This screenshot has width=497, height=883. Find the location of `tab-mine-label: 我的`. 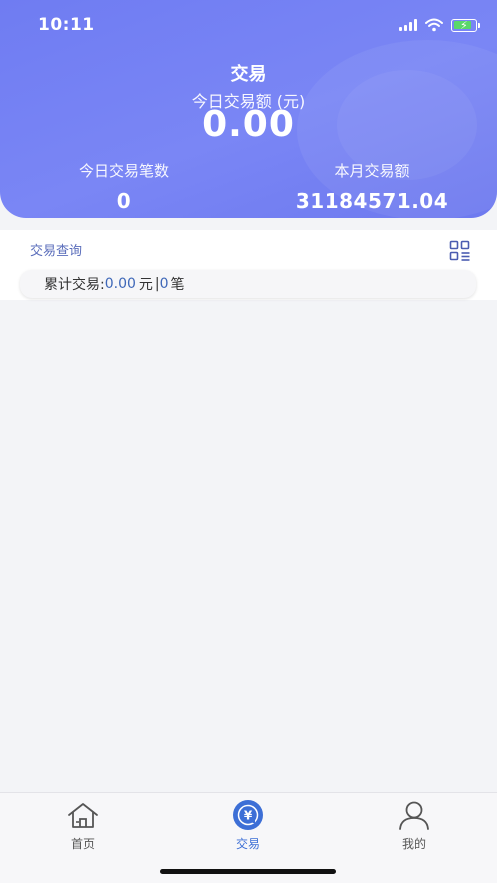

tab-mine-label: 我的 is located at coordinates (413, 844).